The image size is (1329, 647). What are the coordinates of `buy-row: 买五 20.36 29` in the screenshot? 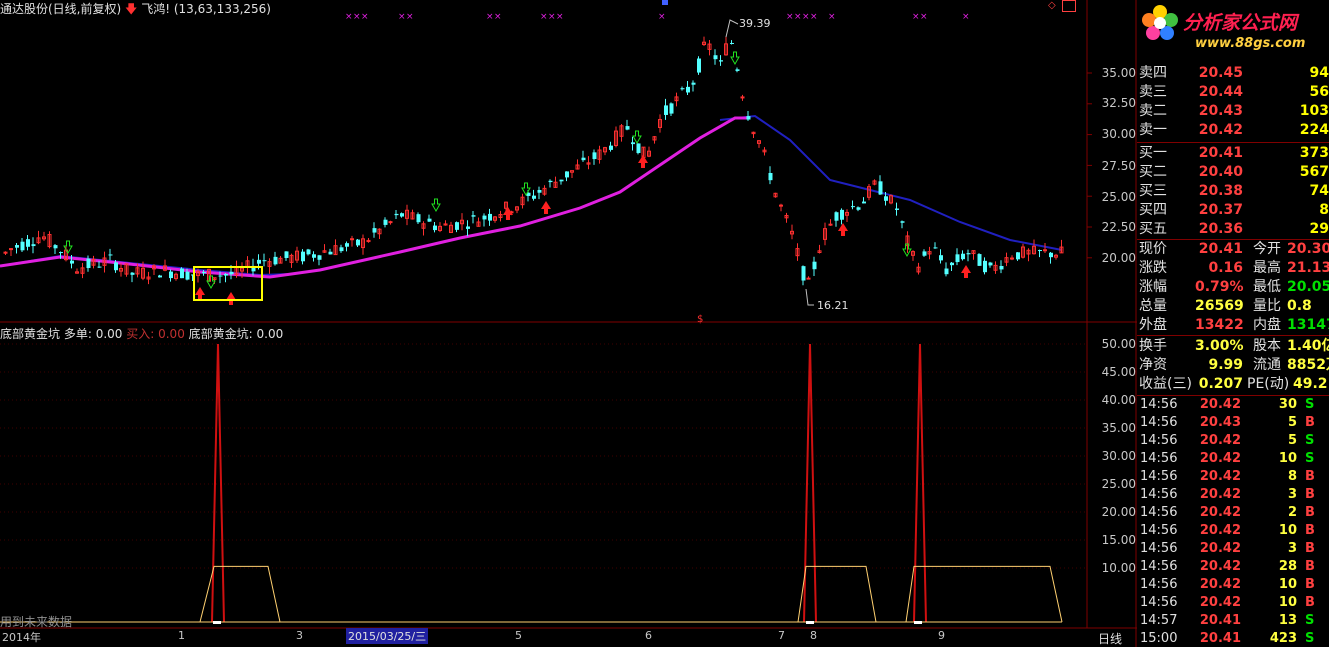 It's located at (1233, 229).